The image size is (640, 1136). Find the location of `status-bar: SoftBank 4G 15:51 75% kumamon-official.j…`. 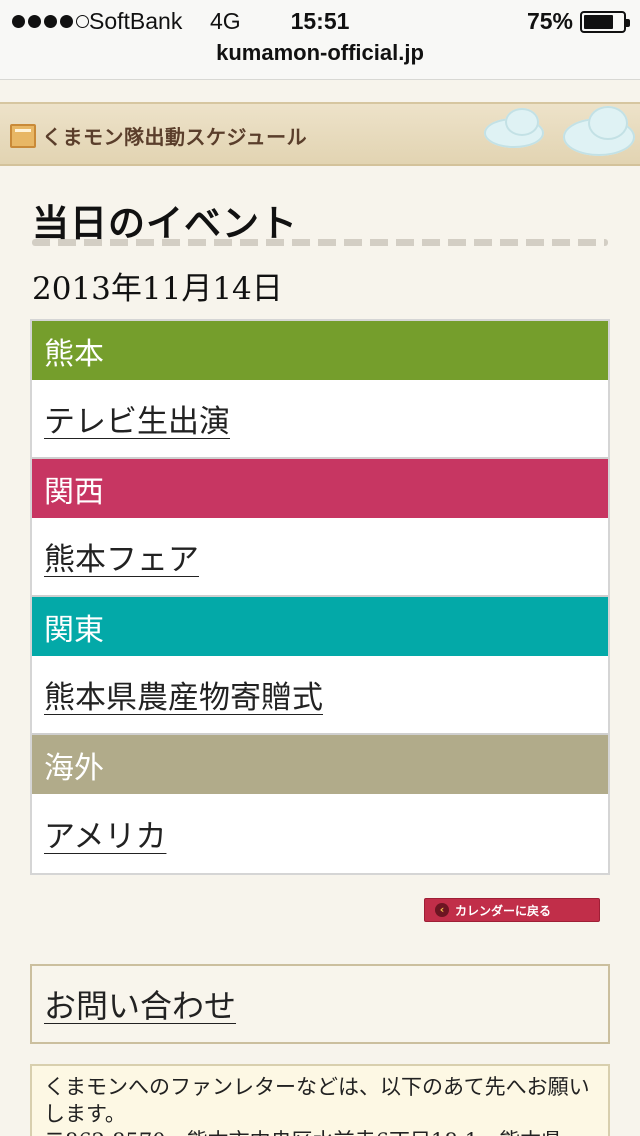

status-bar: SoftBank 4G 15:51 75% kumamon-official.j… is located at coordinates (320, 40).